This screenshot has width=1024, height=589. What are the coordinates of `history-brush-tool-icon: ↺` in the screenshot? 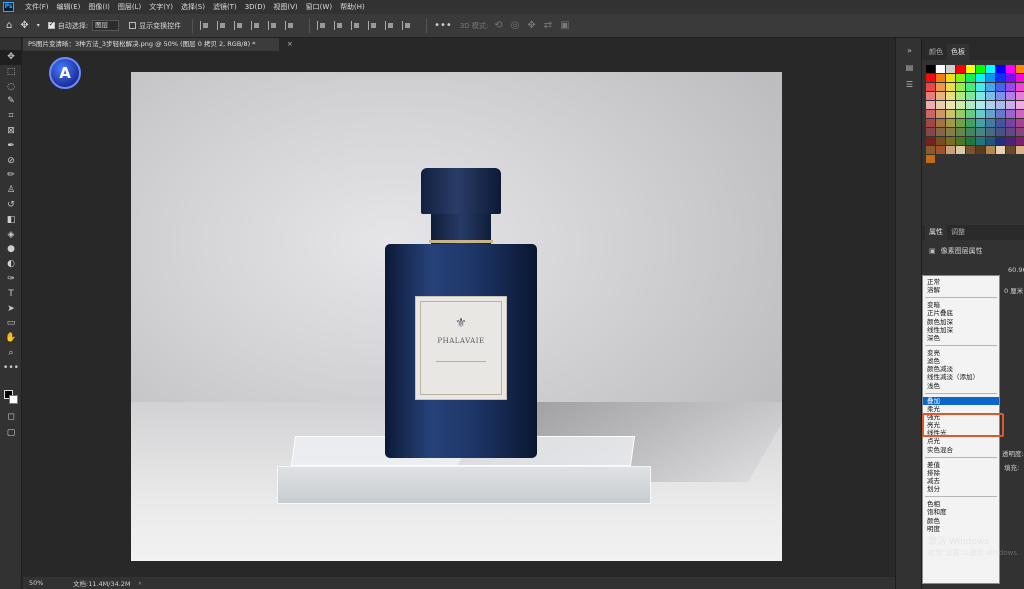 It's located at (11, 205).